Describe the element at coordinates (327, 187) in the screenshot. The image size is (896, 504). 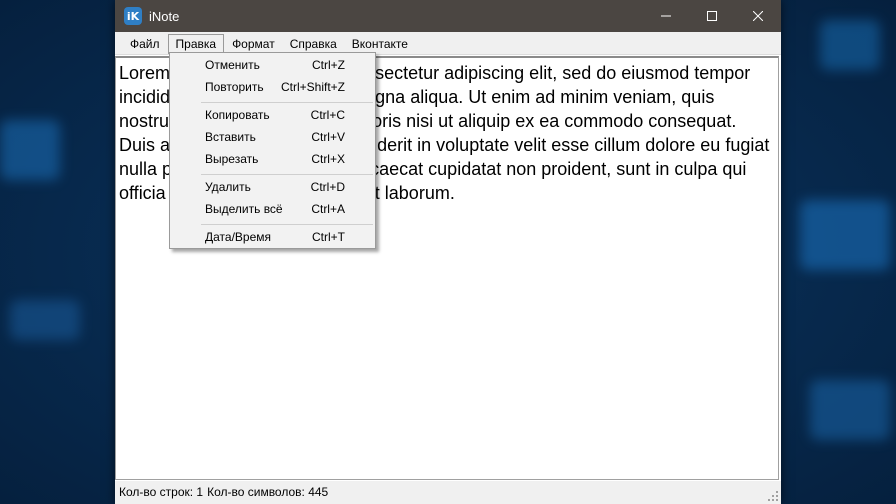
I see `menu-item-shortcut: Ctrl+D` at that location.